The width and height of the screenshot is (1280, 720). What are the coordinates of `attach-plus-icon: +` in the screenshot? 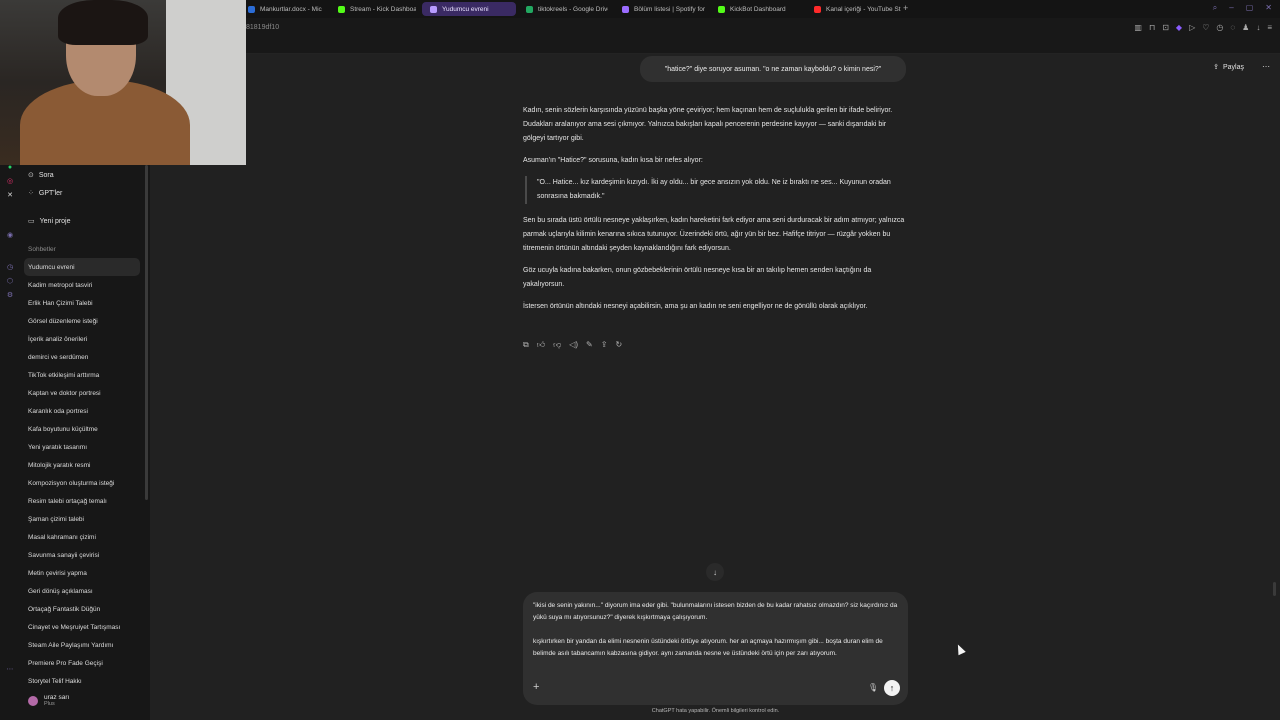 It's located at (536, 687).